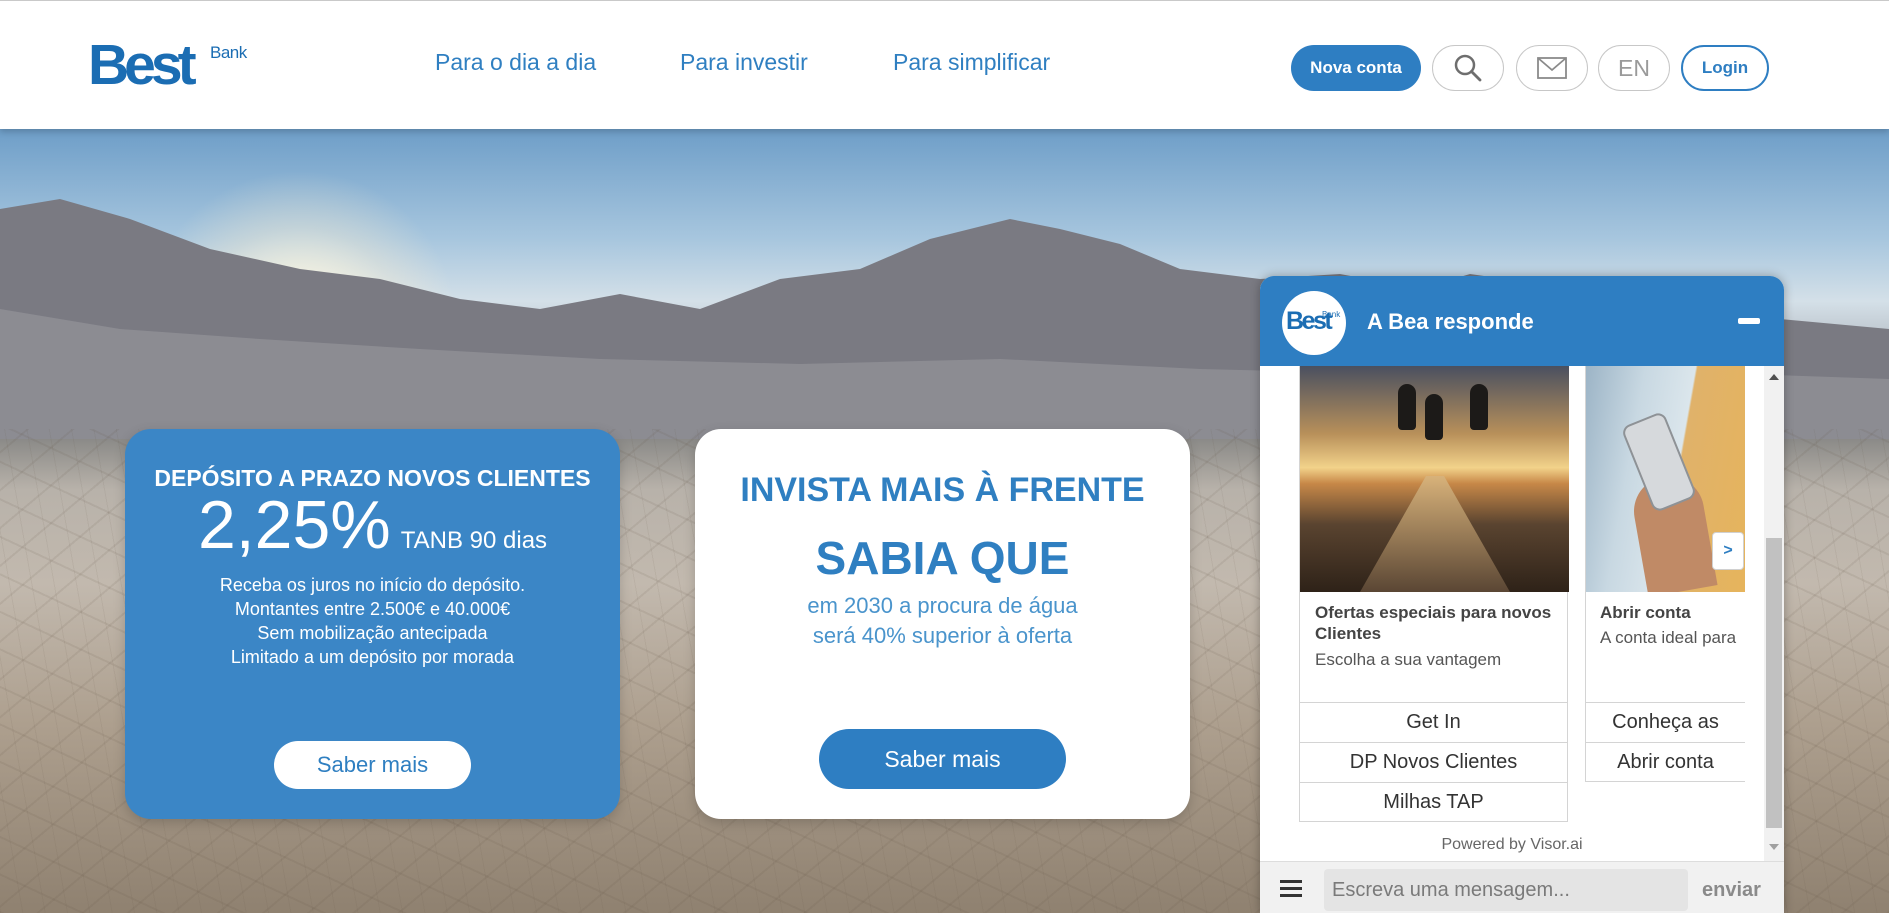 This screenshot has width=1889, height=913. What do you see at coordinates (1512, 844) in the screenshot?
I see `powered-by: Powered by Visor.ai` at bounding box center [1512, 844].